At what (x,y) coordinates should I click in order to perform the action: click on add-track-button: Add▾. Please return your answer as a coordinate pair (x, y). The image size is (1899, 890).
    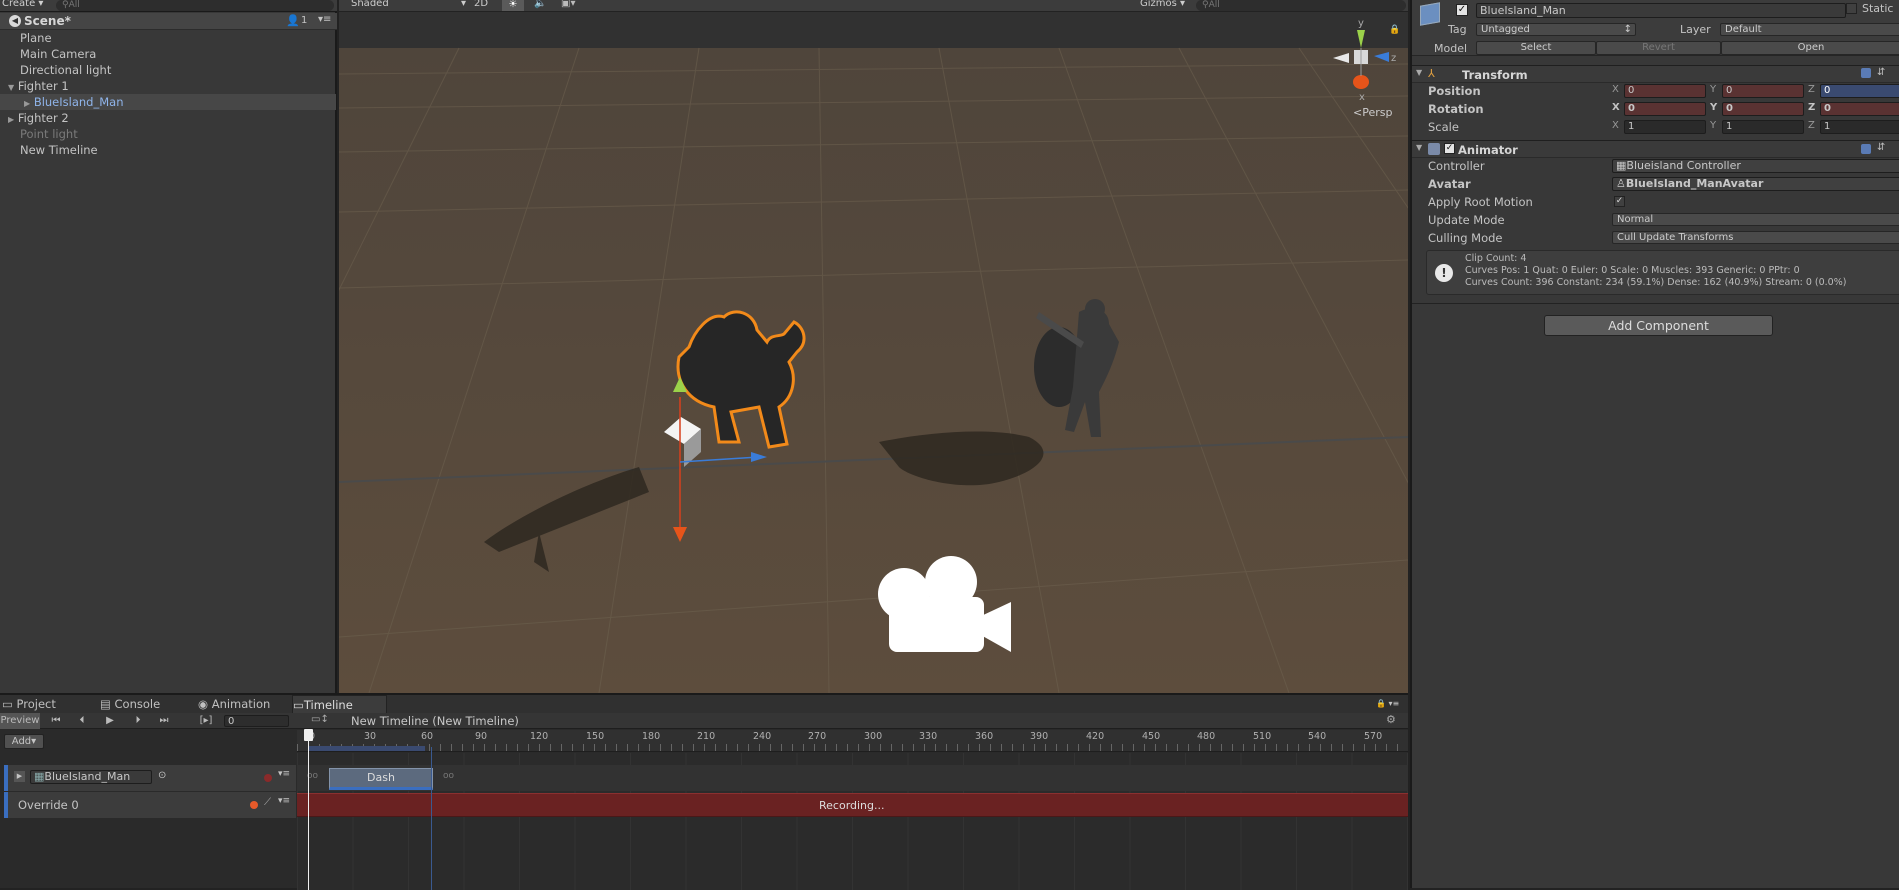
    Looking at the image, I should click on (24, 741).